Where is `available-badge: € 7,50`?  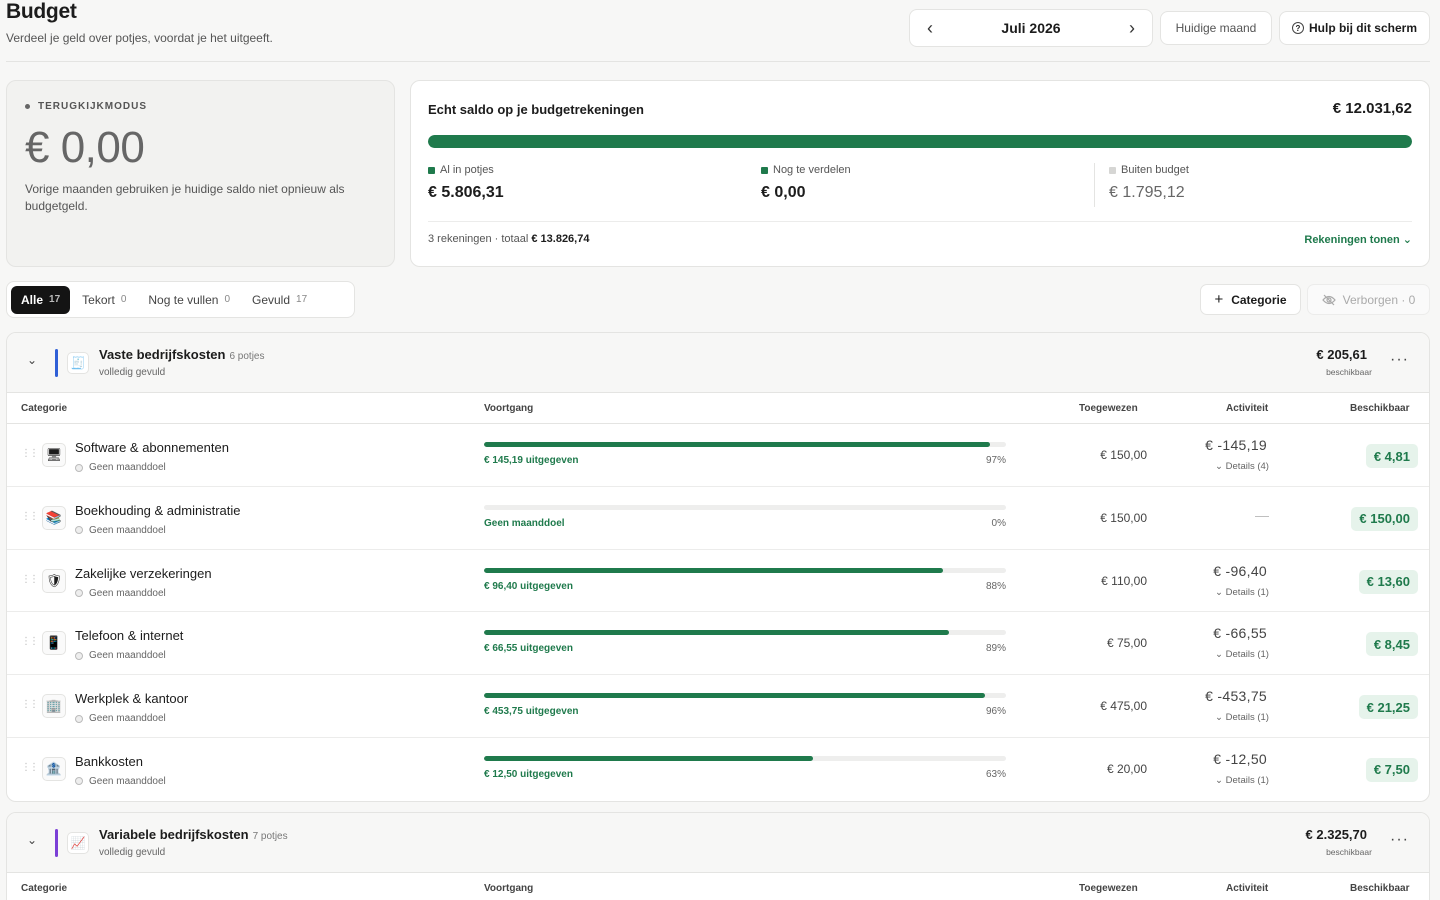 available-badge: € 7,50 is located at coordinates (1391, 769).